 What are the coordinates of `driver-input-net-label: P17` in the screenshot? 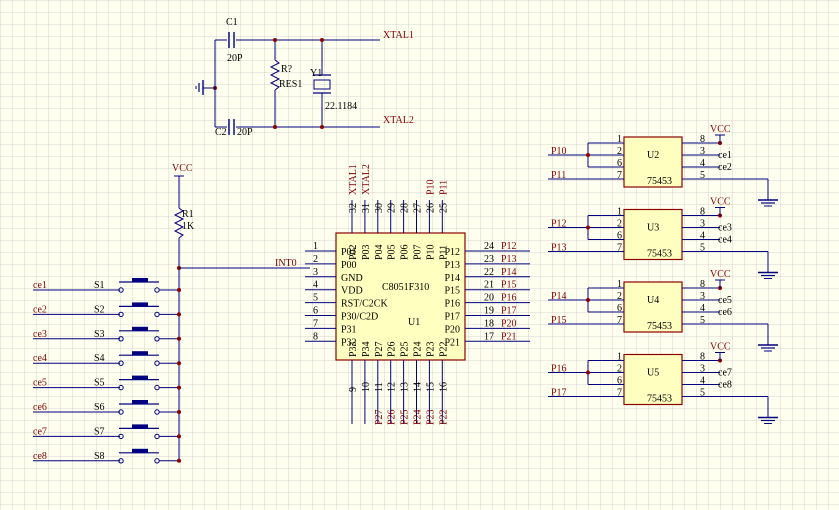 It's located at (559, 393).